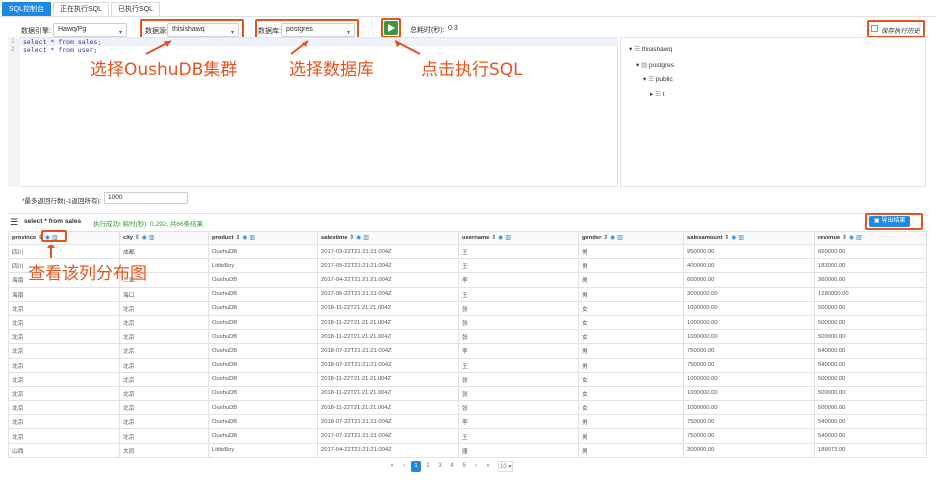 The image size is (936, 489). I want to click on column-header: salesamount ⇕ ◉ ▥, so click(749, 238).